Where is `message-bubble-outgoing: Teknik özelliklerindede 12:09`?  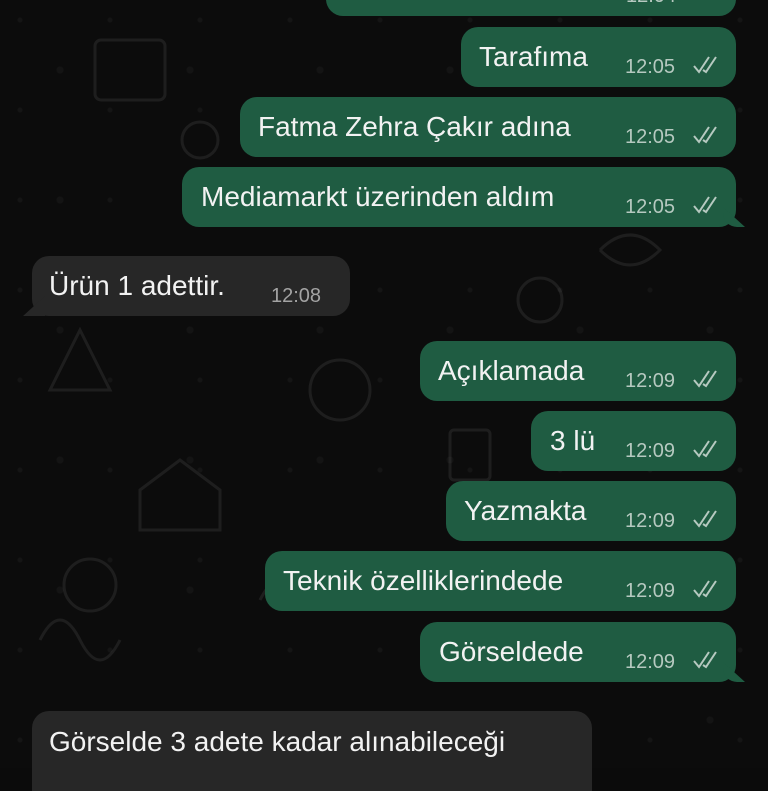 message-bubble-outgoing: Teknik özelliklerindede 12:09 is located at coordinates (500, 581).